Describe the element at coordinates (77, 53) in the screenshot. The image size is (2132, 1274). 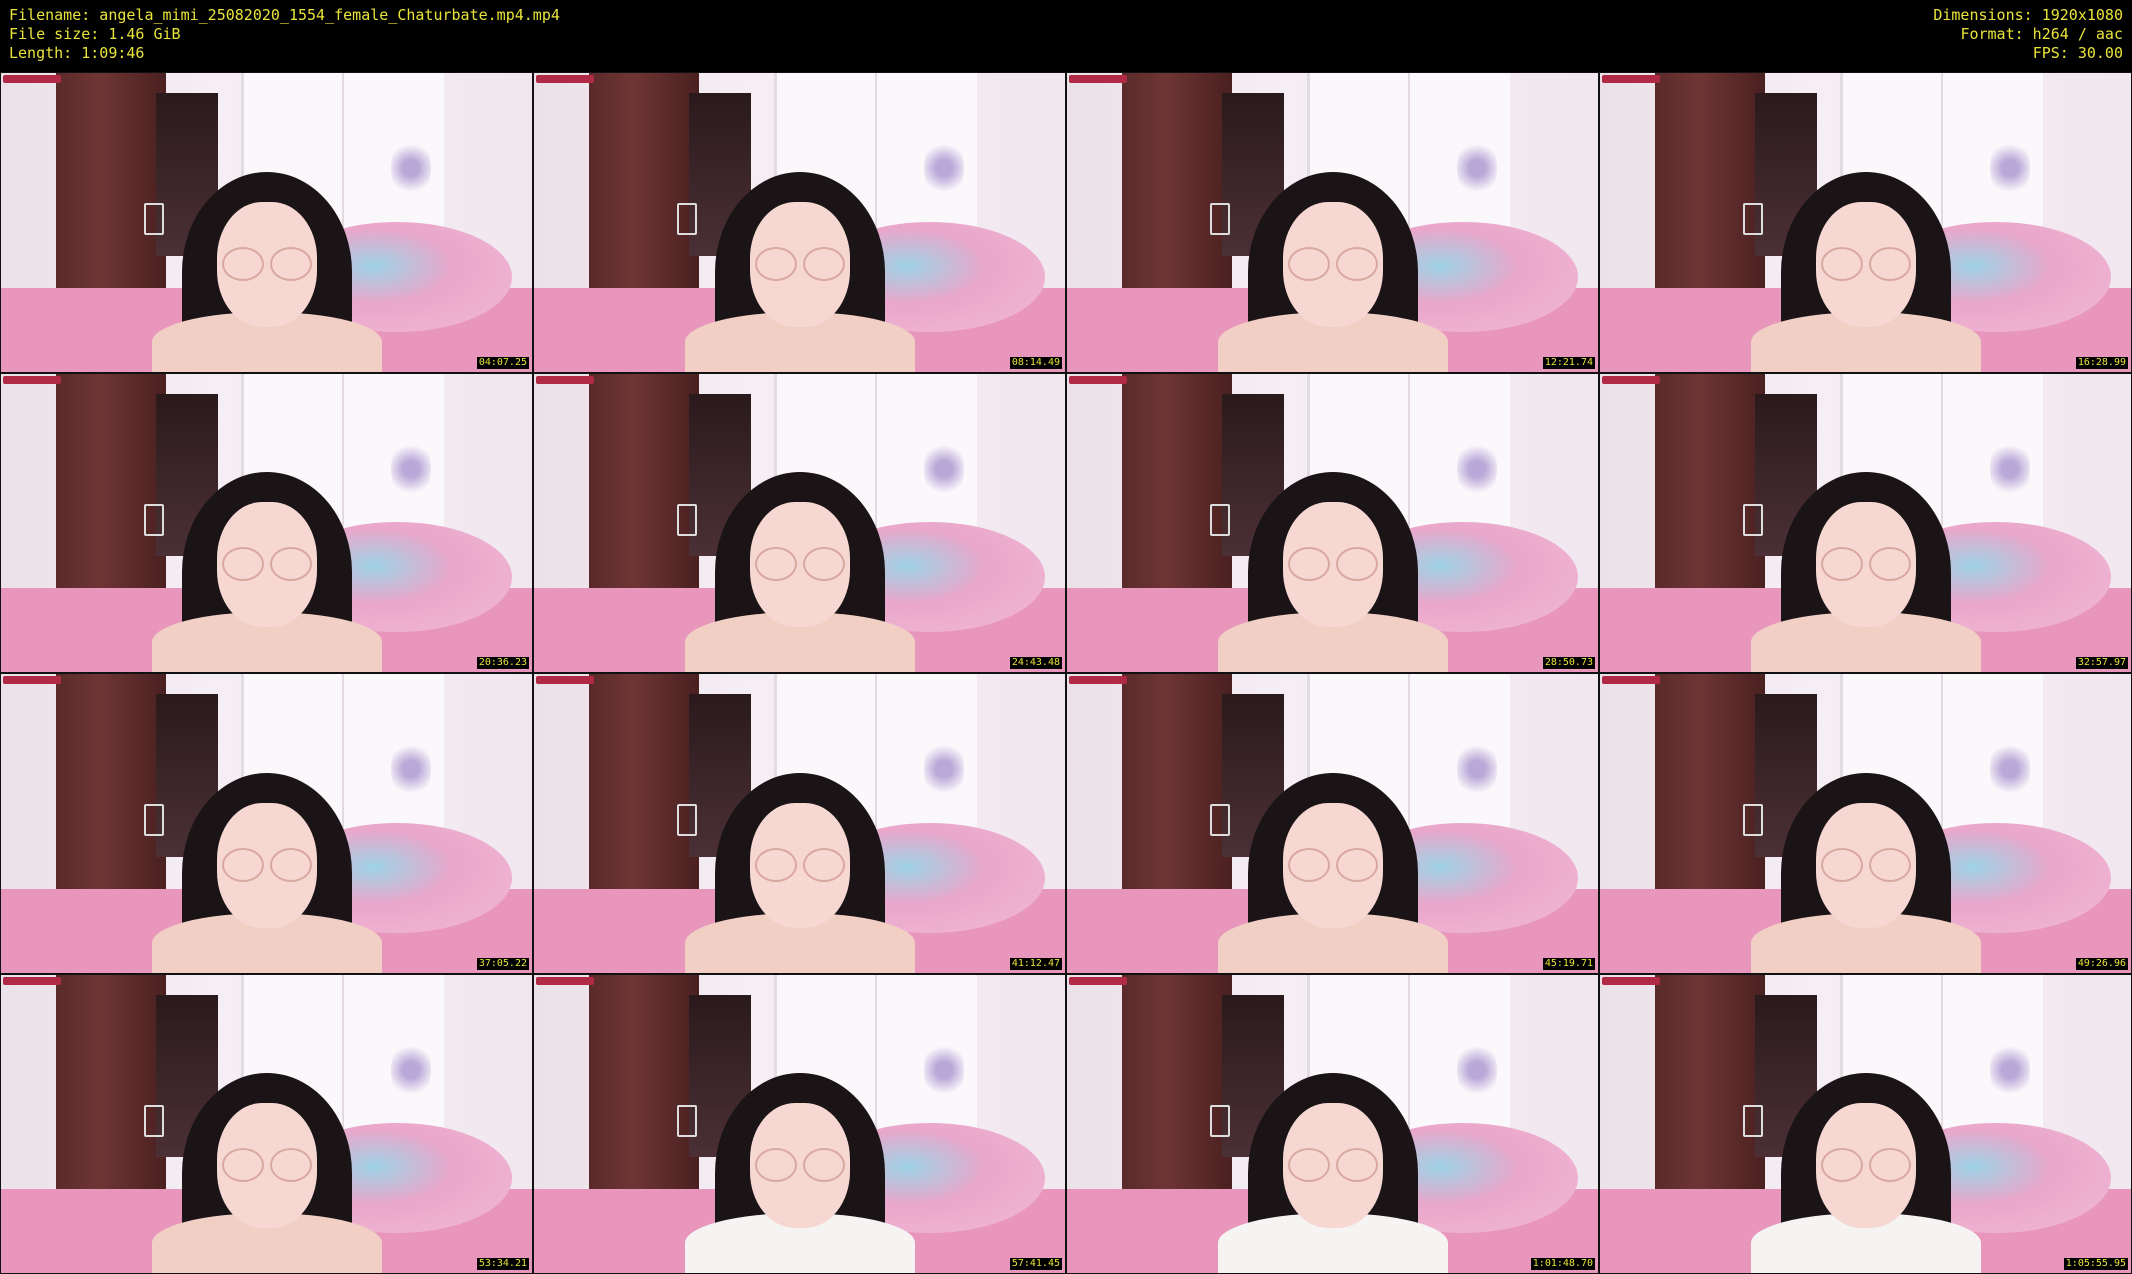
I see `length-text: Length: 1:09:46` at that location.